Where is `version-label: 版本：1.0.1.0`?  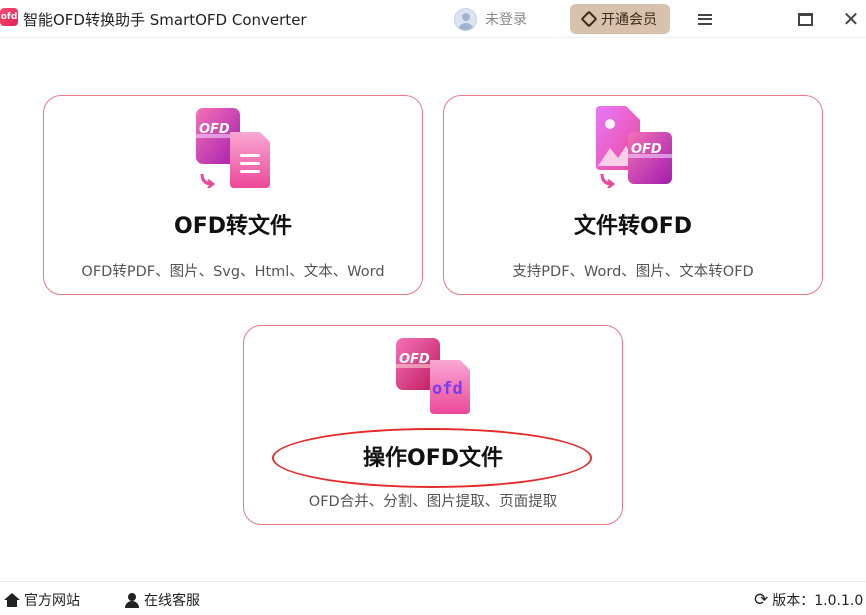 version-label: 版本：1.0.1.0 is located at coordinates (818, 601).